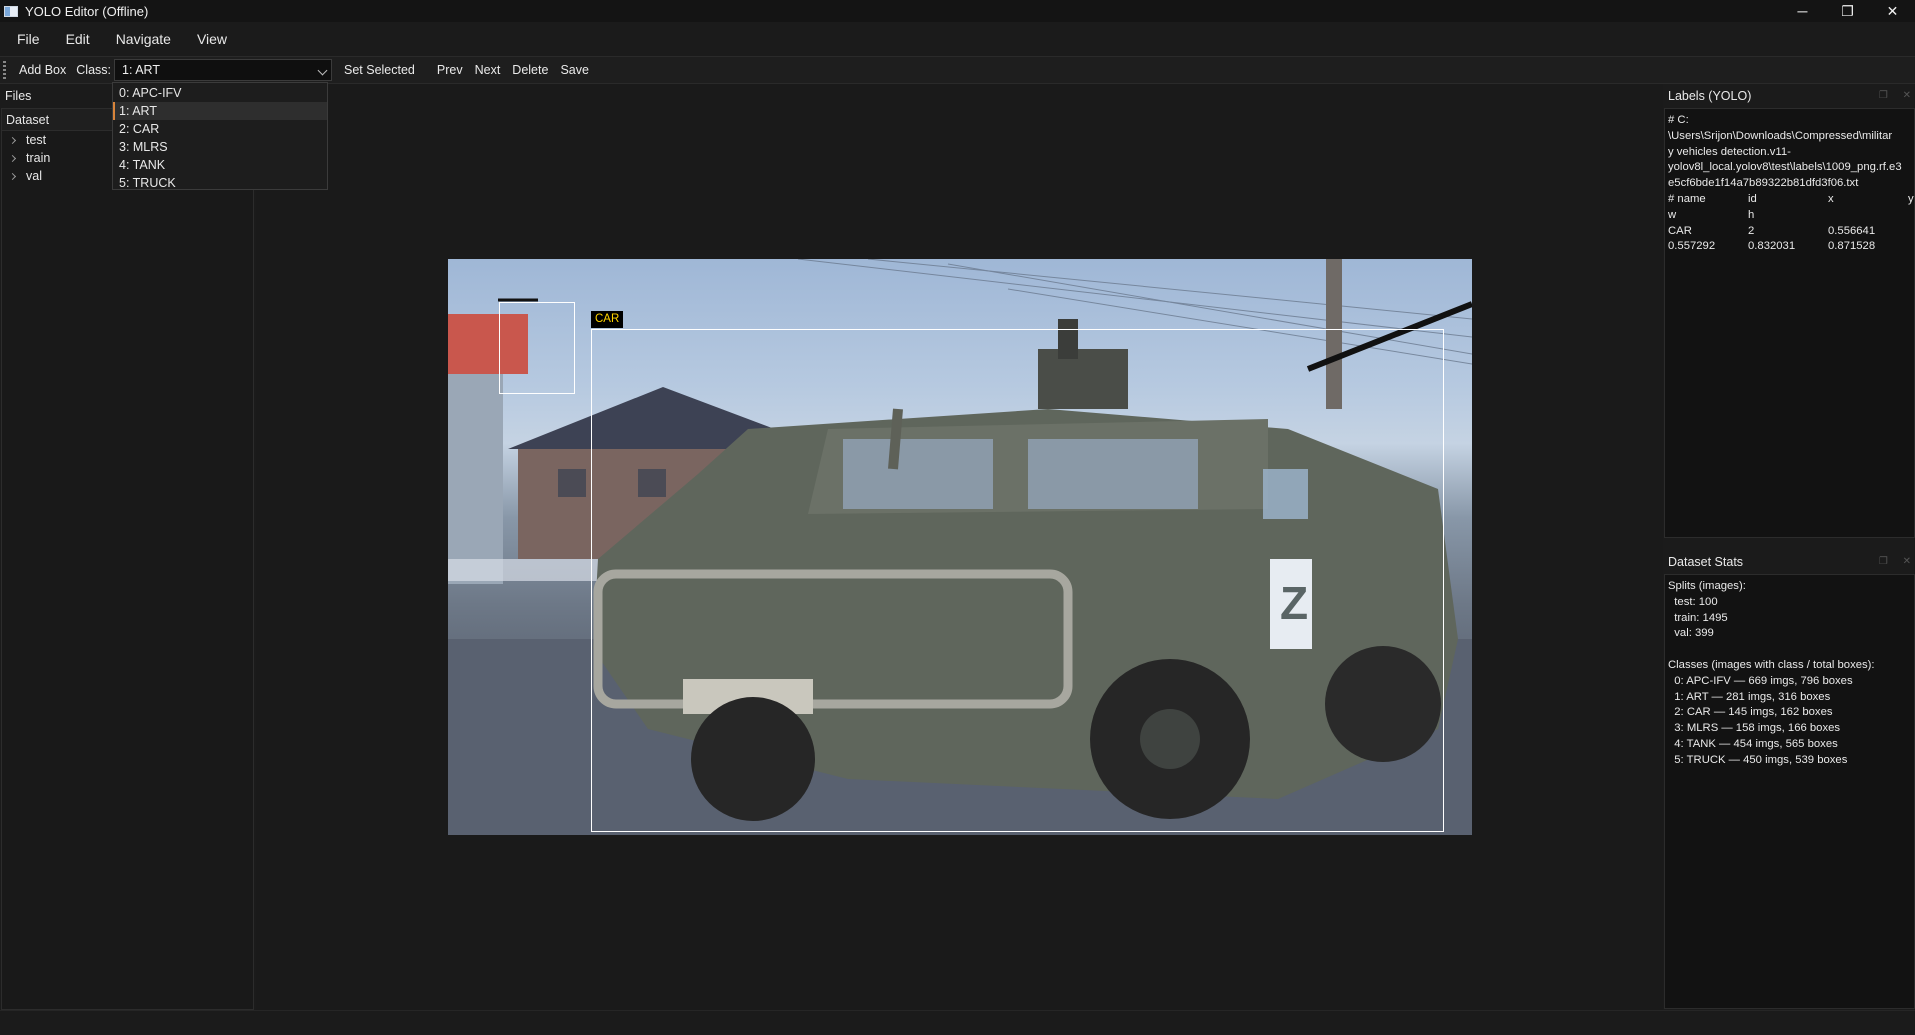 This screenshot has height=1035, width=1915. I want to click on set-selected-button: Set Selected, so click(379, 70).